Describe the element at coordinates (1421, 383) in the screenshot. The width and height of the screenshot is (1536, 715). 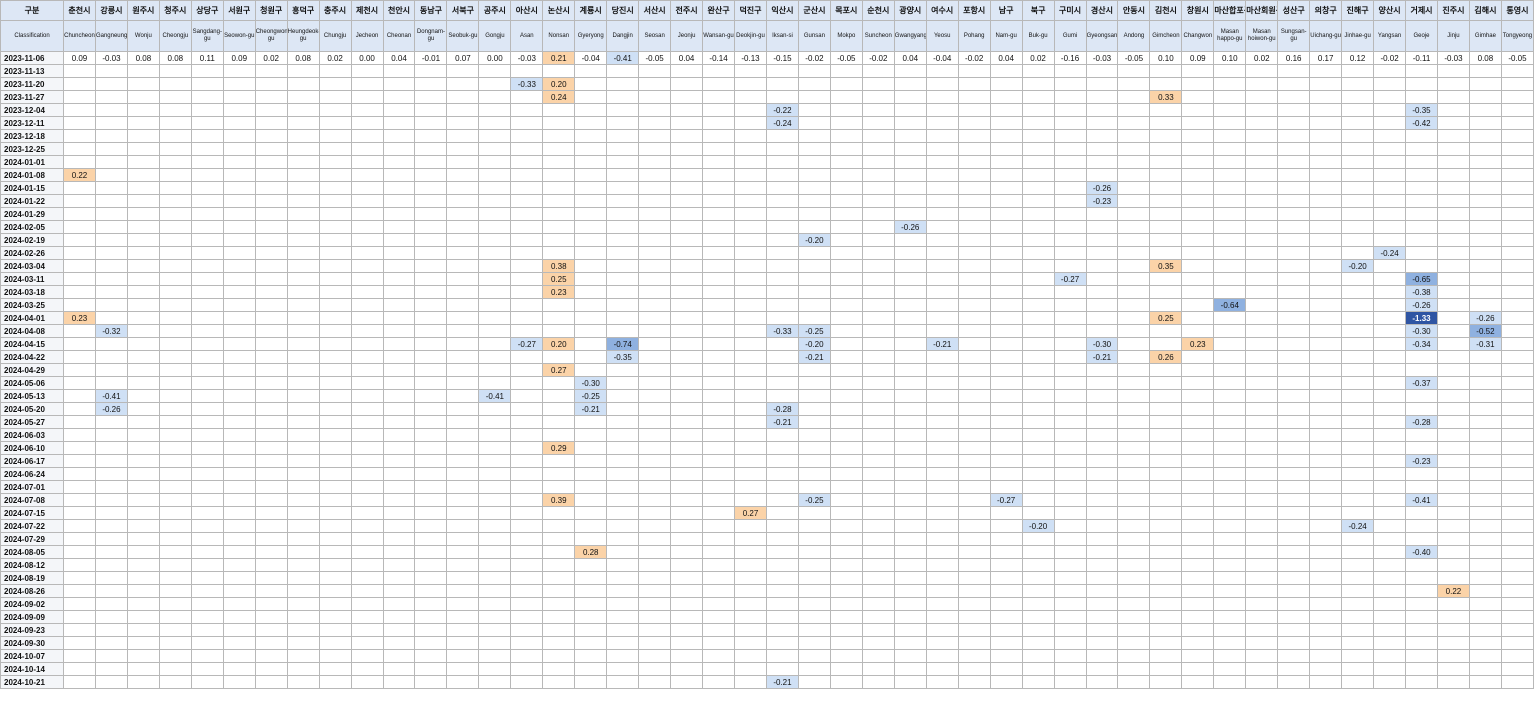
I see `table-cell: -0.37` at that location.